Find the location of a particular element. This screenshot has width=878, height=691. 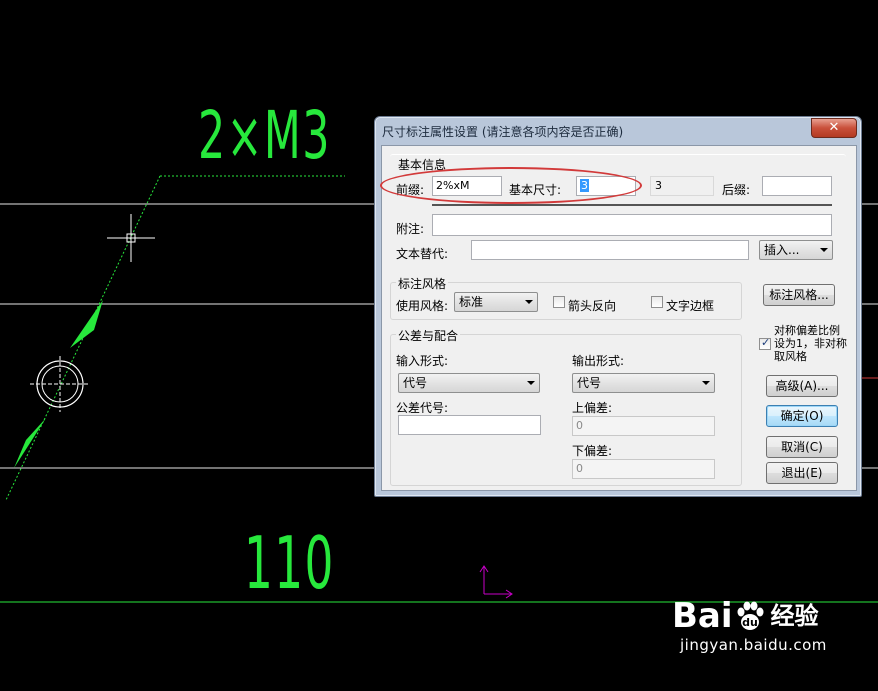

baidu-jingyan-watermark: Bai du 经验 jingyan.baidu.com is located at coordinates (749, 626).